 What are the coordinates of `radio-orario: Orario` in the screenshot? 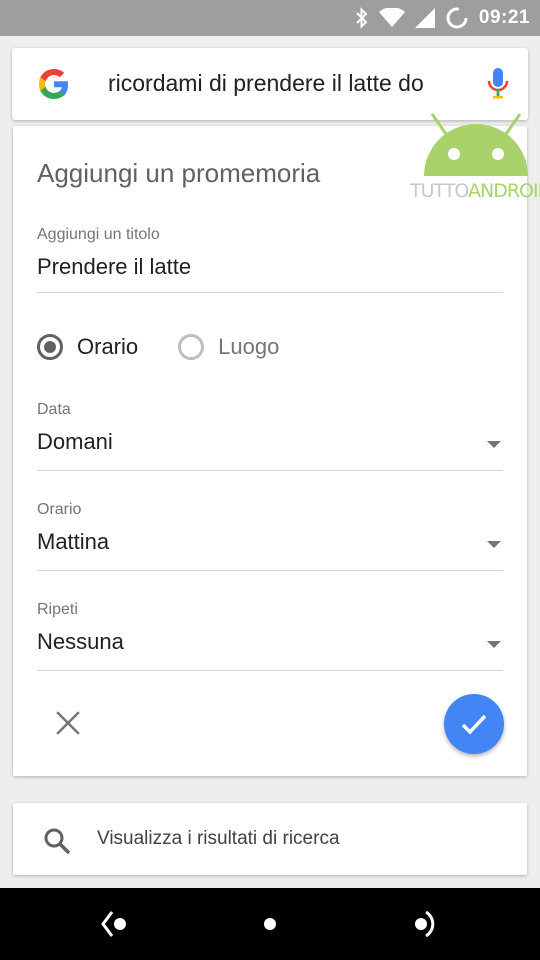 It's located at (87, 347).